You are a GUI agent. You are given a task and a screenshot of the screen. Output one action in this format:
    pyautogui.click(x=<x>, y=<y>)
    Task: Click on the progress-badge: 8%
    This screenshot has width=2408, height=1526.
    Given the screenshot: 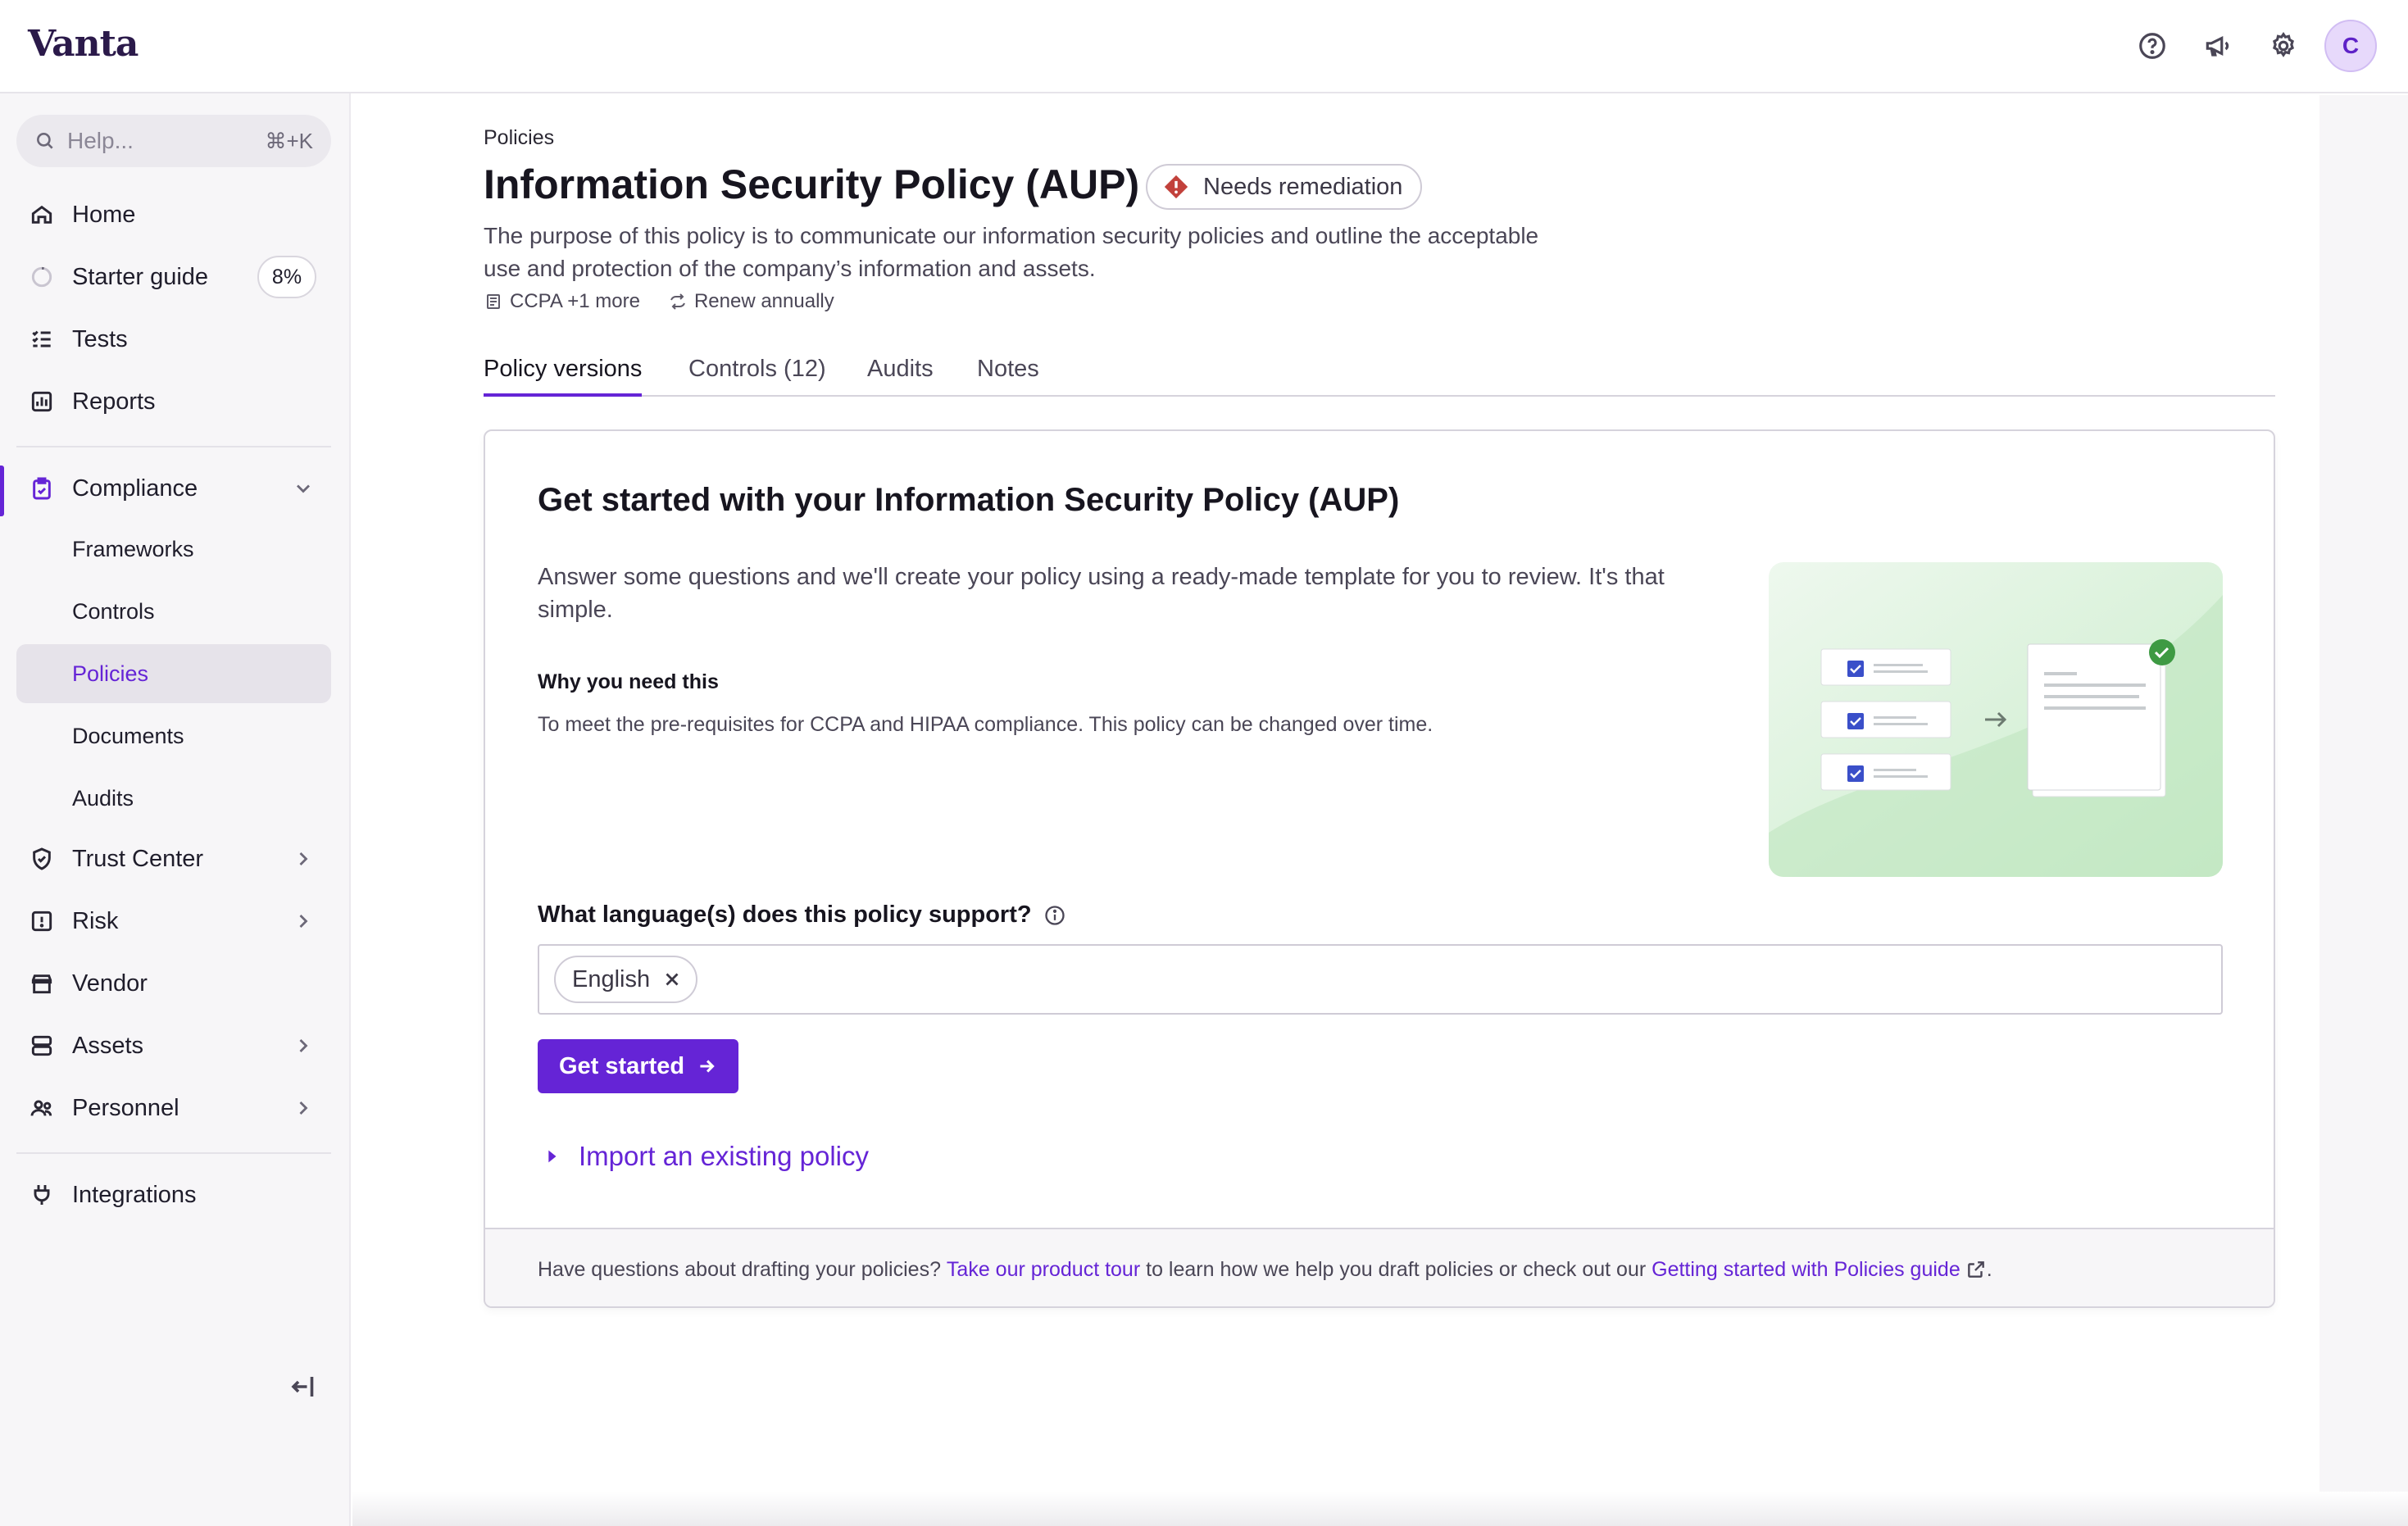 What is the action you would take?
    pyautogui.click(x=286, y=277)
    